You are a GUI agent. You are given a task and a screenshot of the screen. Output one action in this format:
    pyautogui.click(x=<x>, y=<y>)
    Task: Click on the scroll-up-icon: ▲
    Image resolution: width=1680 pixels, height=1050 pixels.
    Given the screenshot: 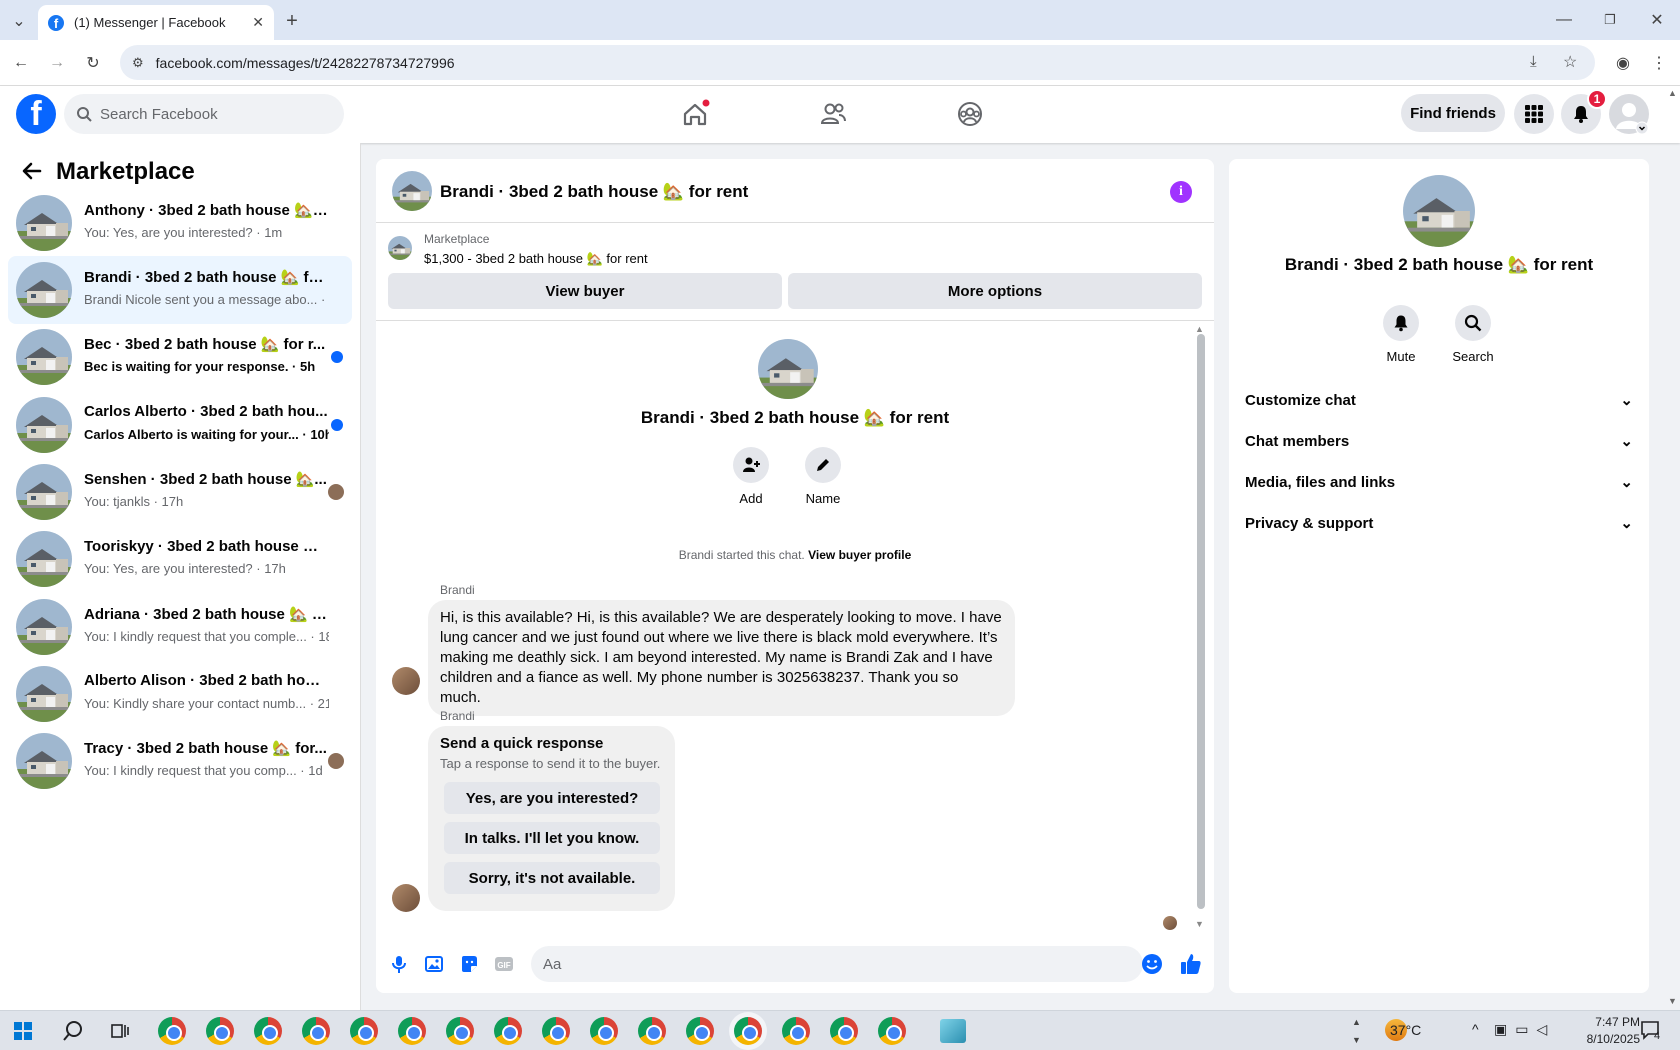 What is the action you would take?
    pyautogui.click(x=1199, y=329)
    